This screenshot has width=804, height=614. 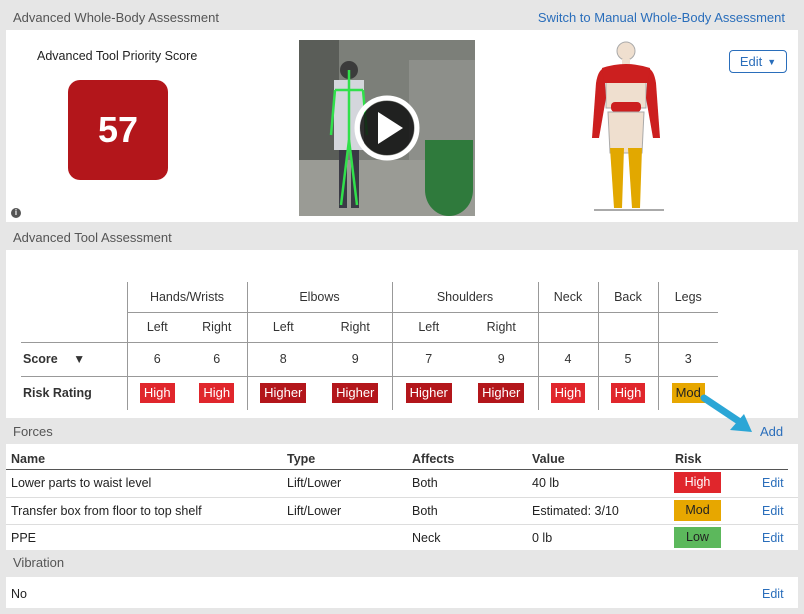 What do you see at coordinates (575, 511) in the screenshot?
I see `force-value: Estimated: 3/10` at bounding box center [575, 511].